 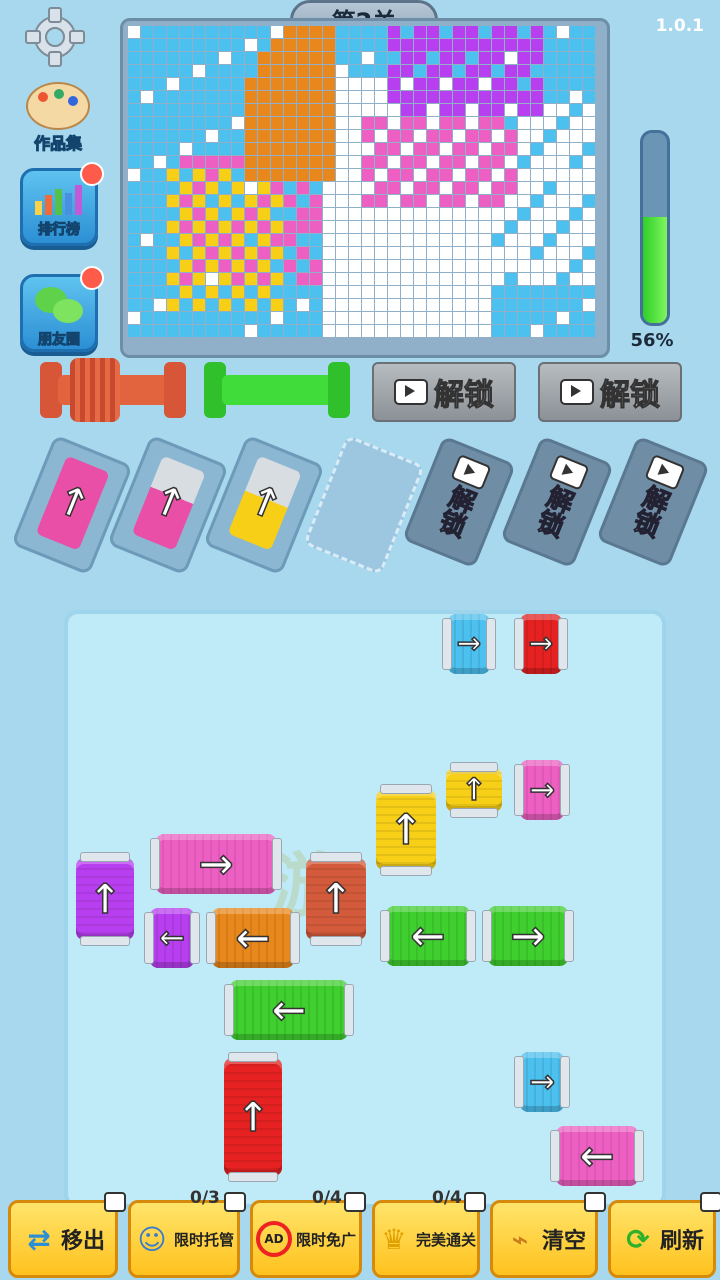 What do you see at coordinates (364, 505) in the screenshot?
I see `holding-card-empty` at bounding box center [364, 505].